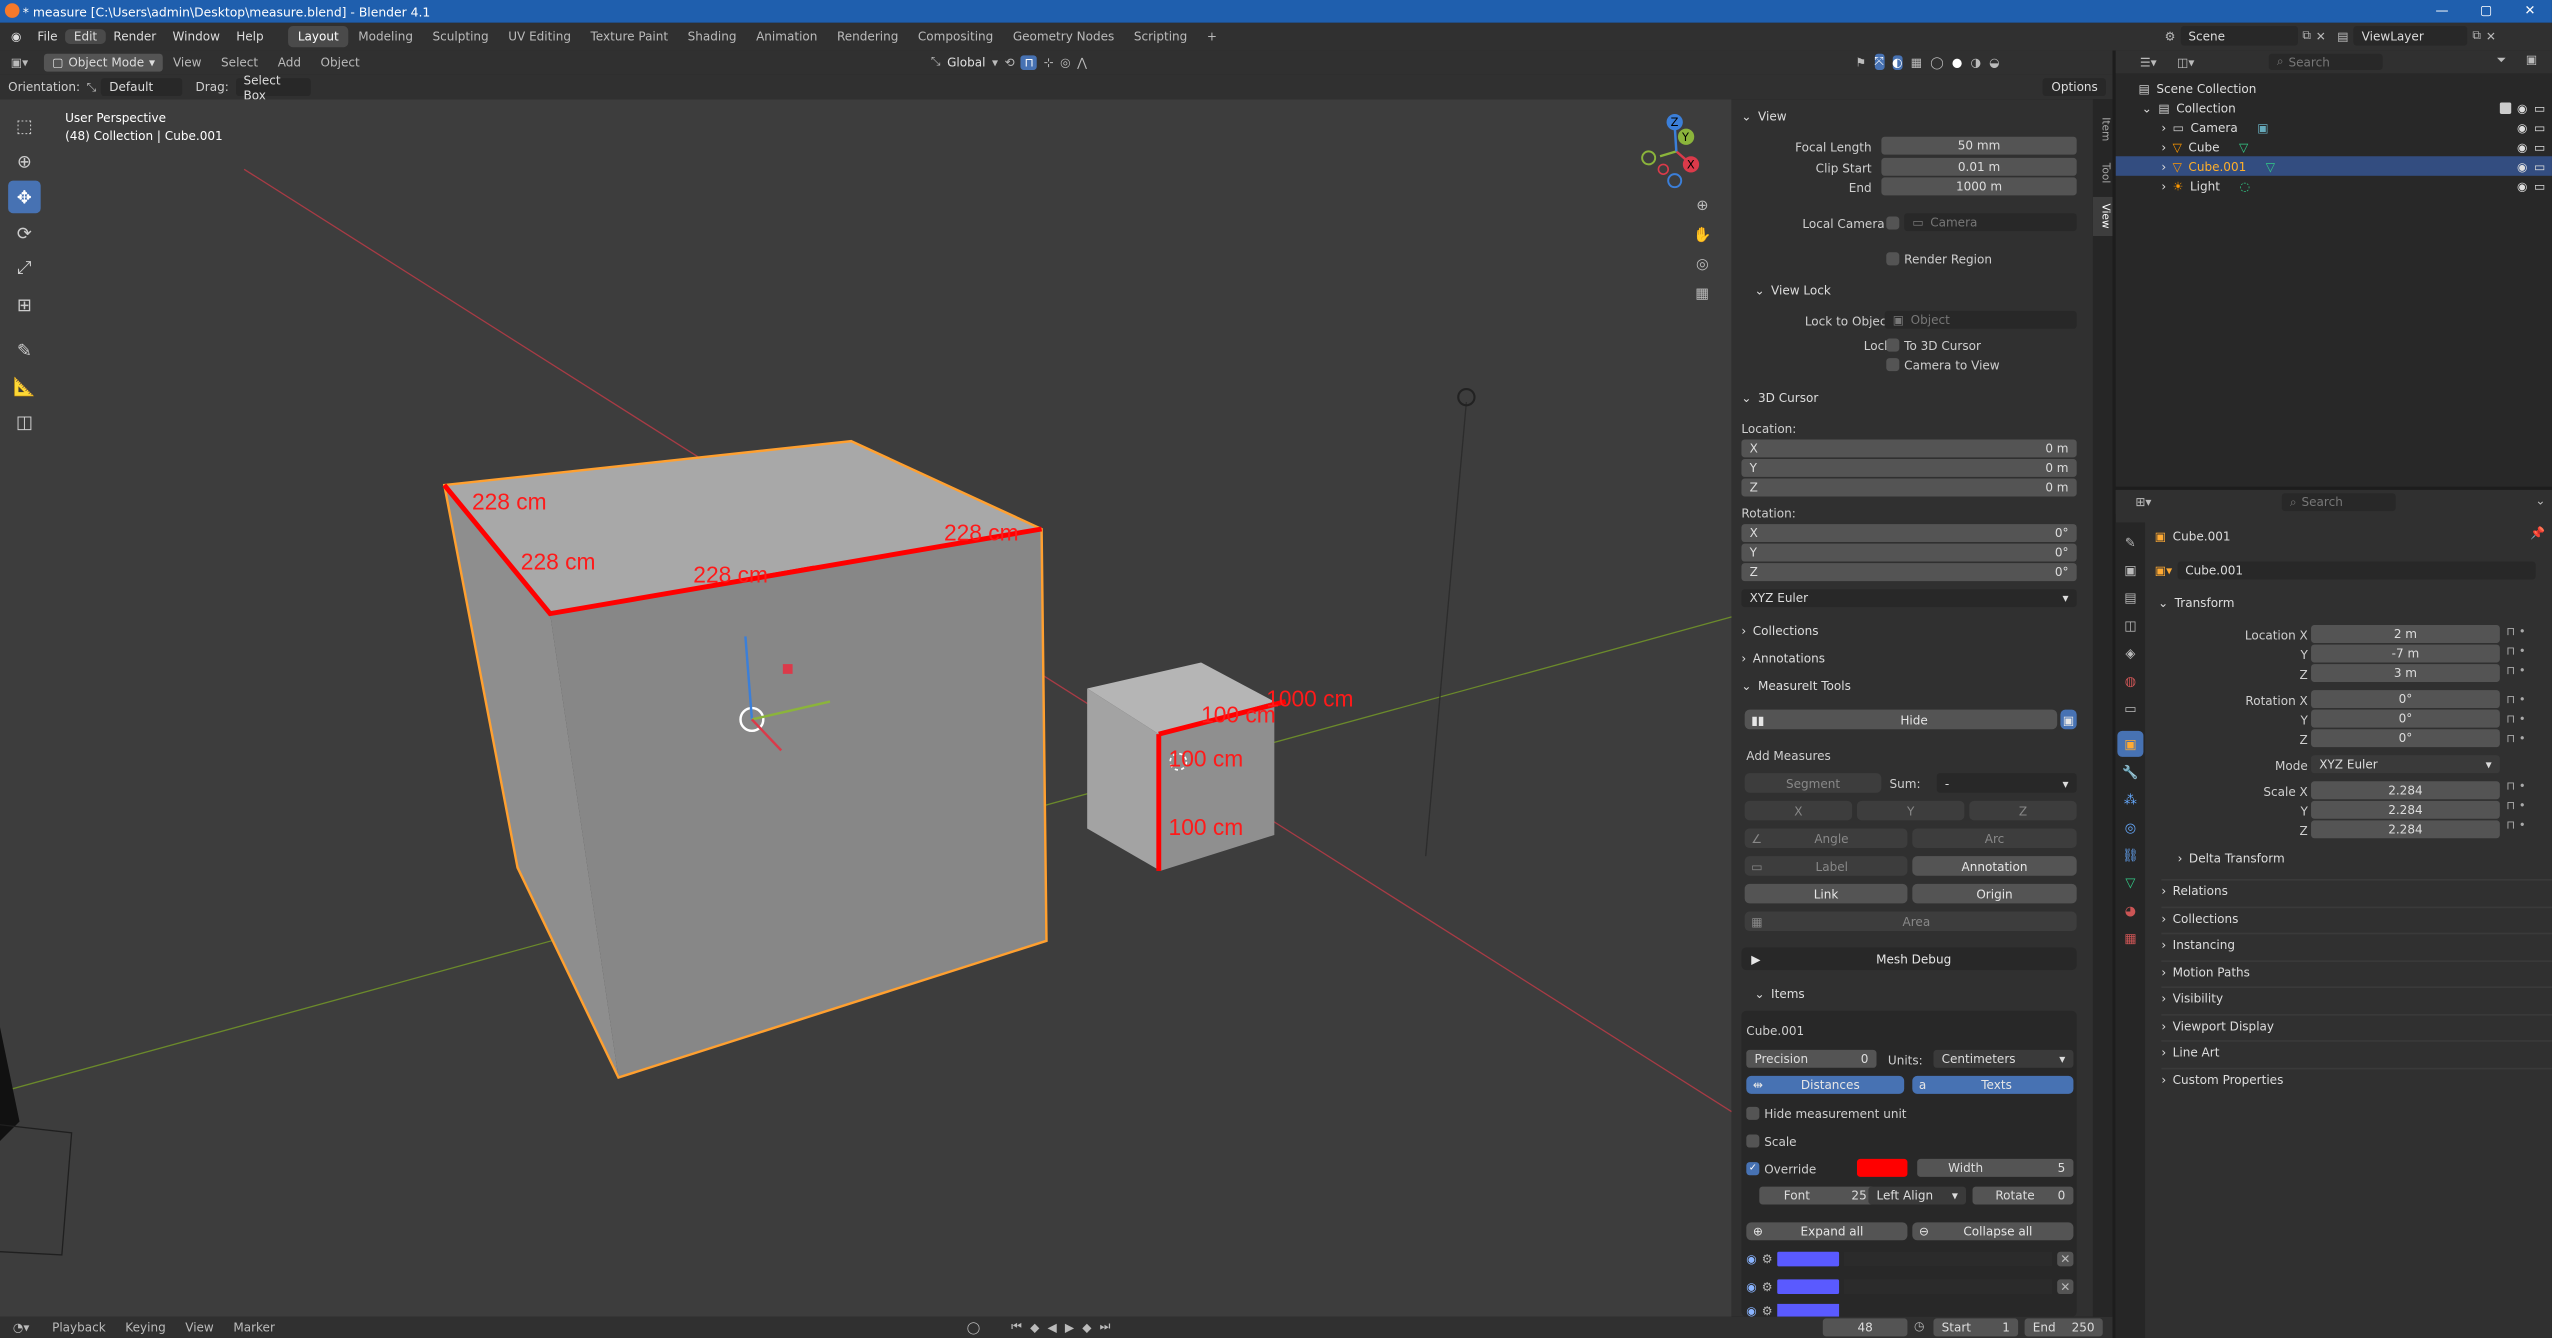 This screenshot has height=1338, width=2552. Describe the element at coordinates (2306, 36) in the screenshot. I see `new-scene-icon: ⧉` at that location.